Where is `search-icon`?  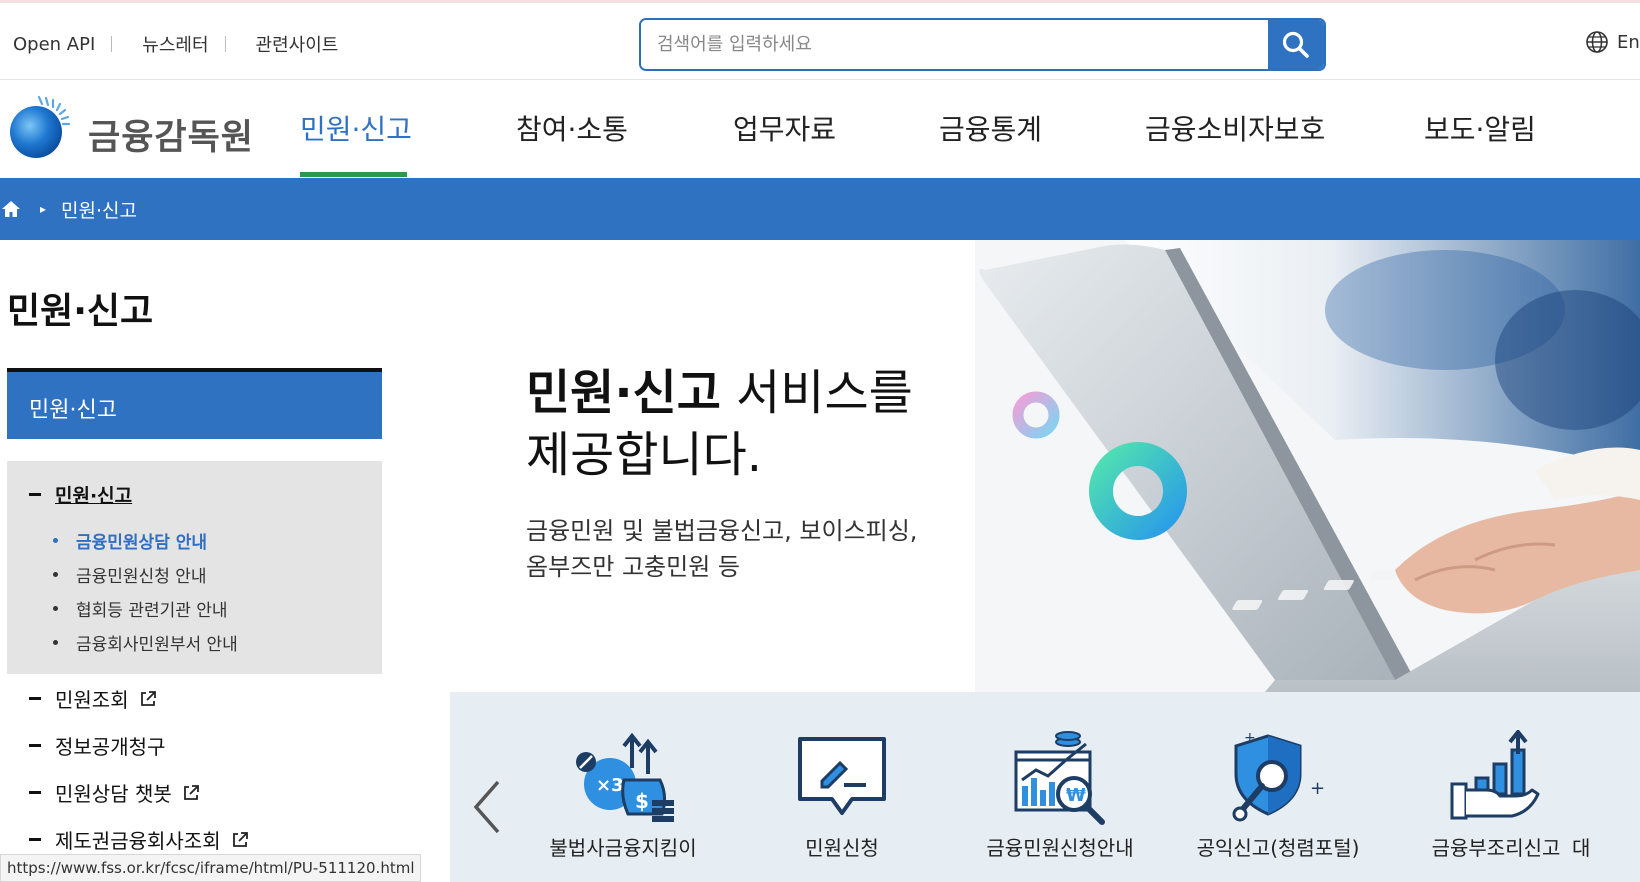
search-icon is located at coordinates (1295, 44).